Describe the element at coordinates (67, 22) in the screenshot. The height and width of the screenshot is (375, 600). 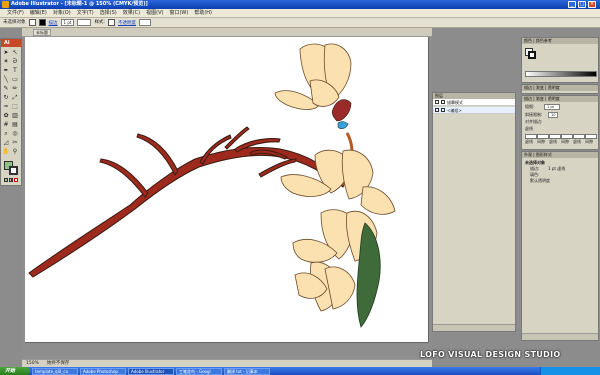
I see `stroke-weight-field: 1 pt` at that location.